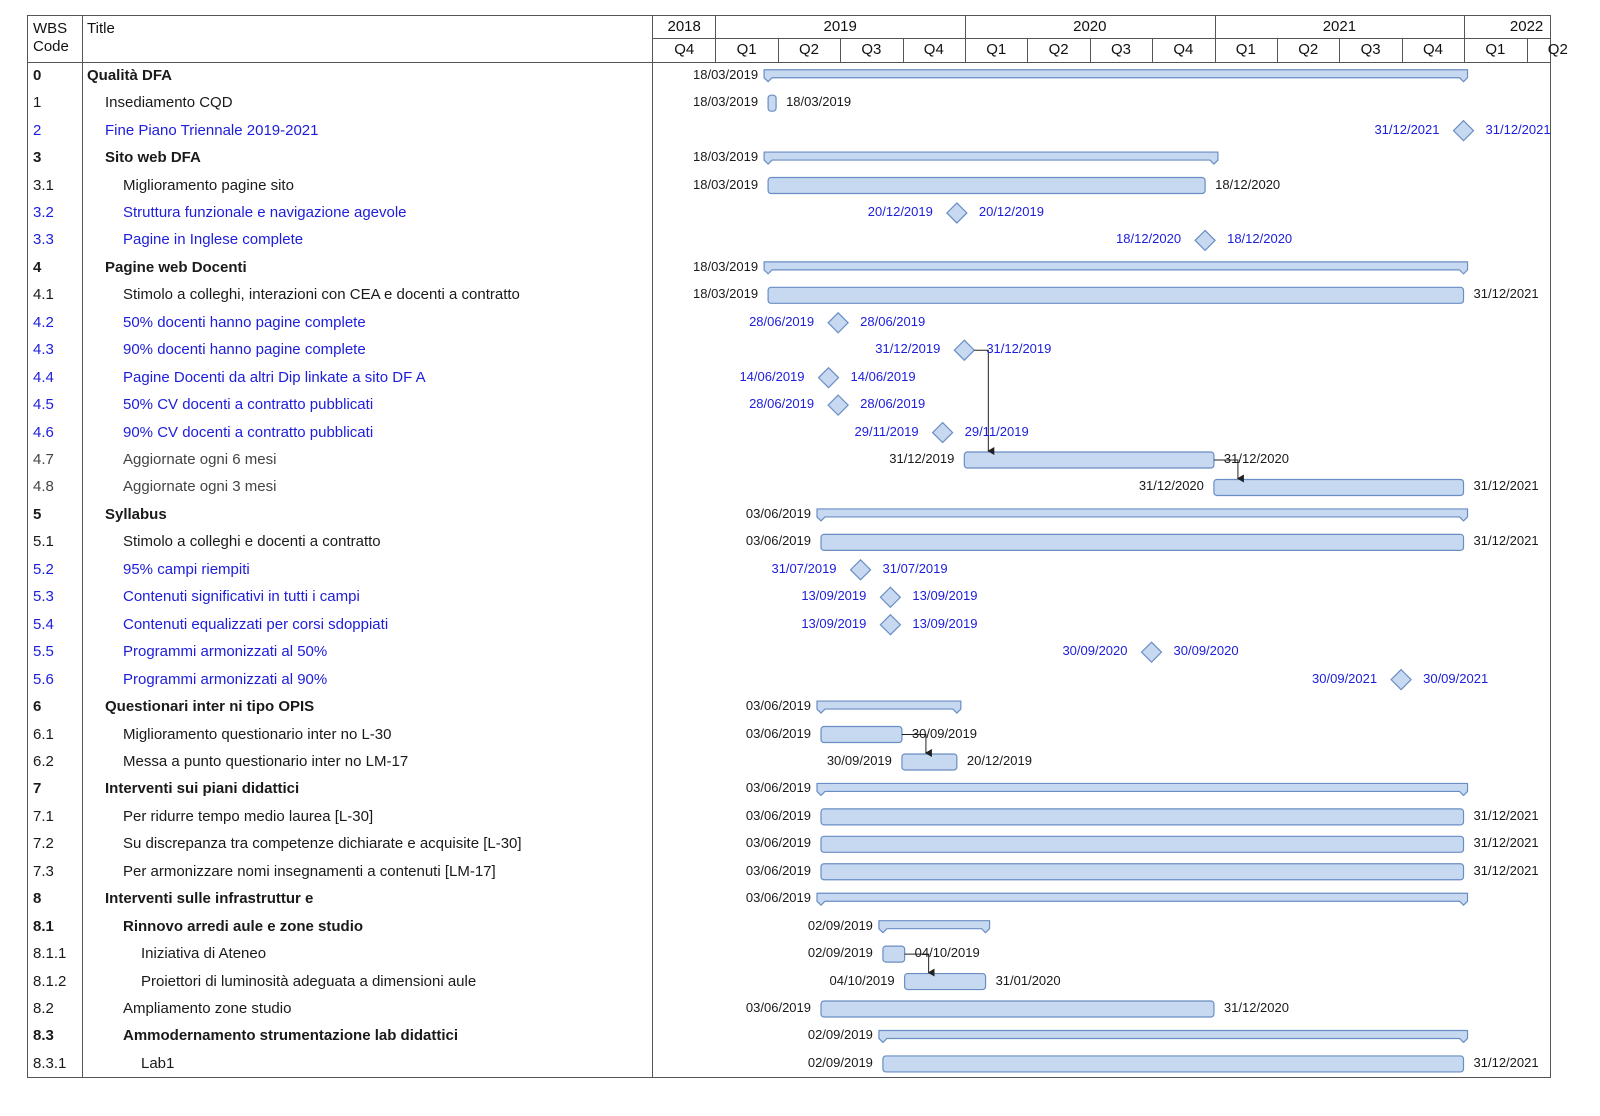 Image resolution: width=1600 pixels, height=1116 pixels. I want to click on start-date-label: 29/11/2019, so click(886, 431).